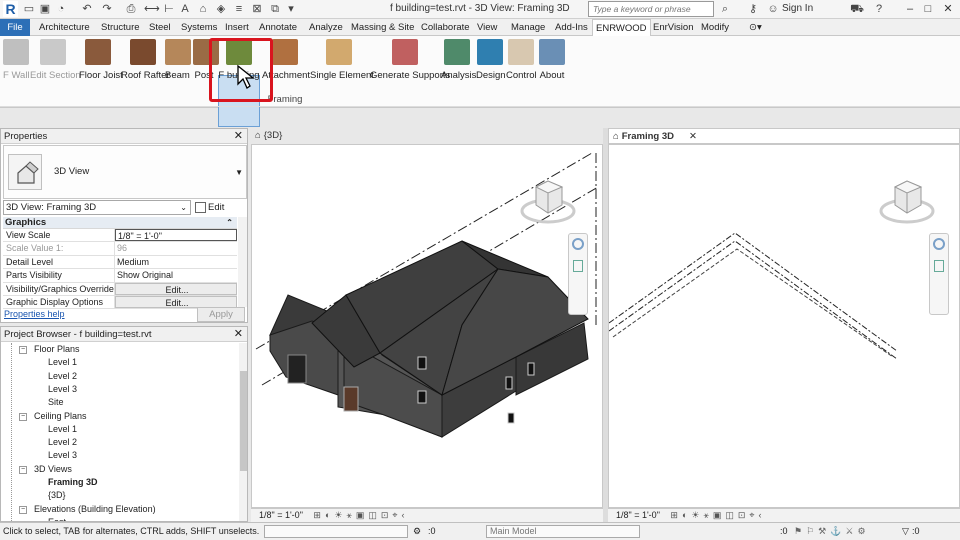 This screenshot has height=540, width=960. I want to click on type-selector: 3D View ▼, so click(125, 172).